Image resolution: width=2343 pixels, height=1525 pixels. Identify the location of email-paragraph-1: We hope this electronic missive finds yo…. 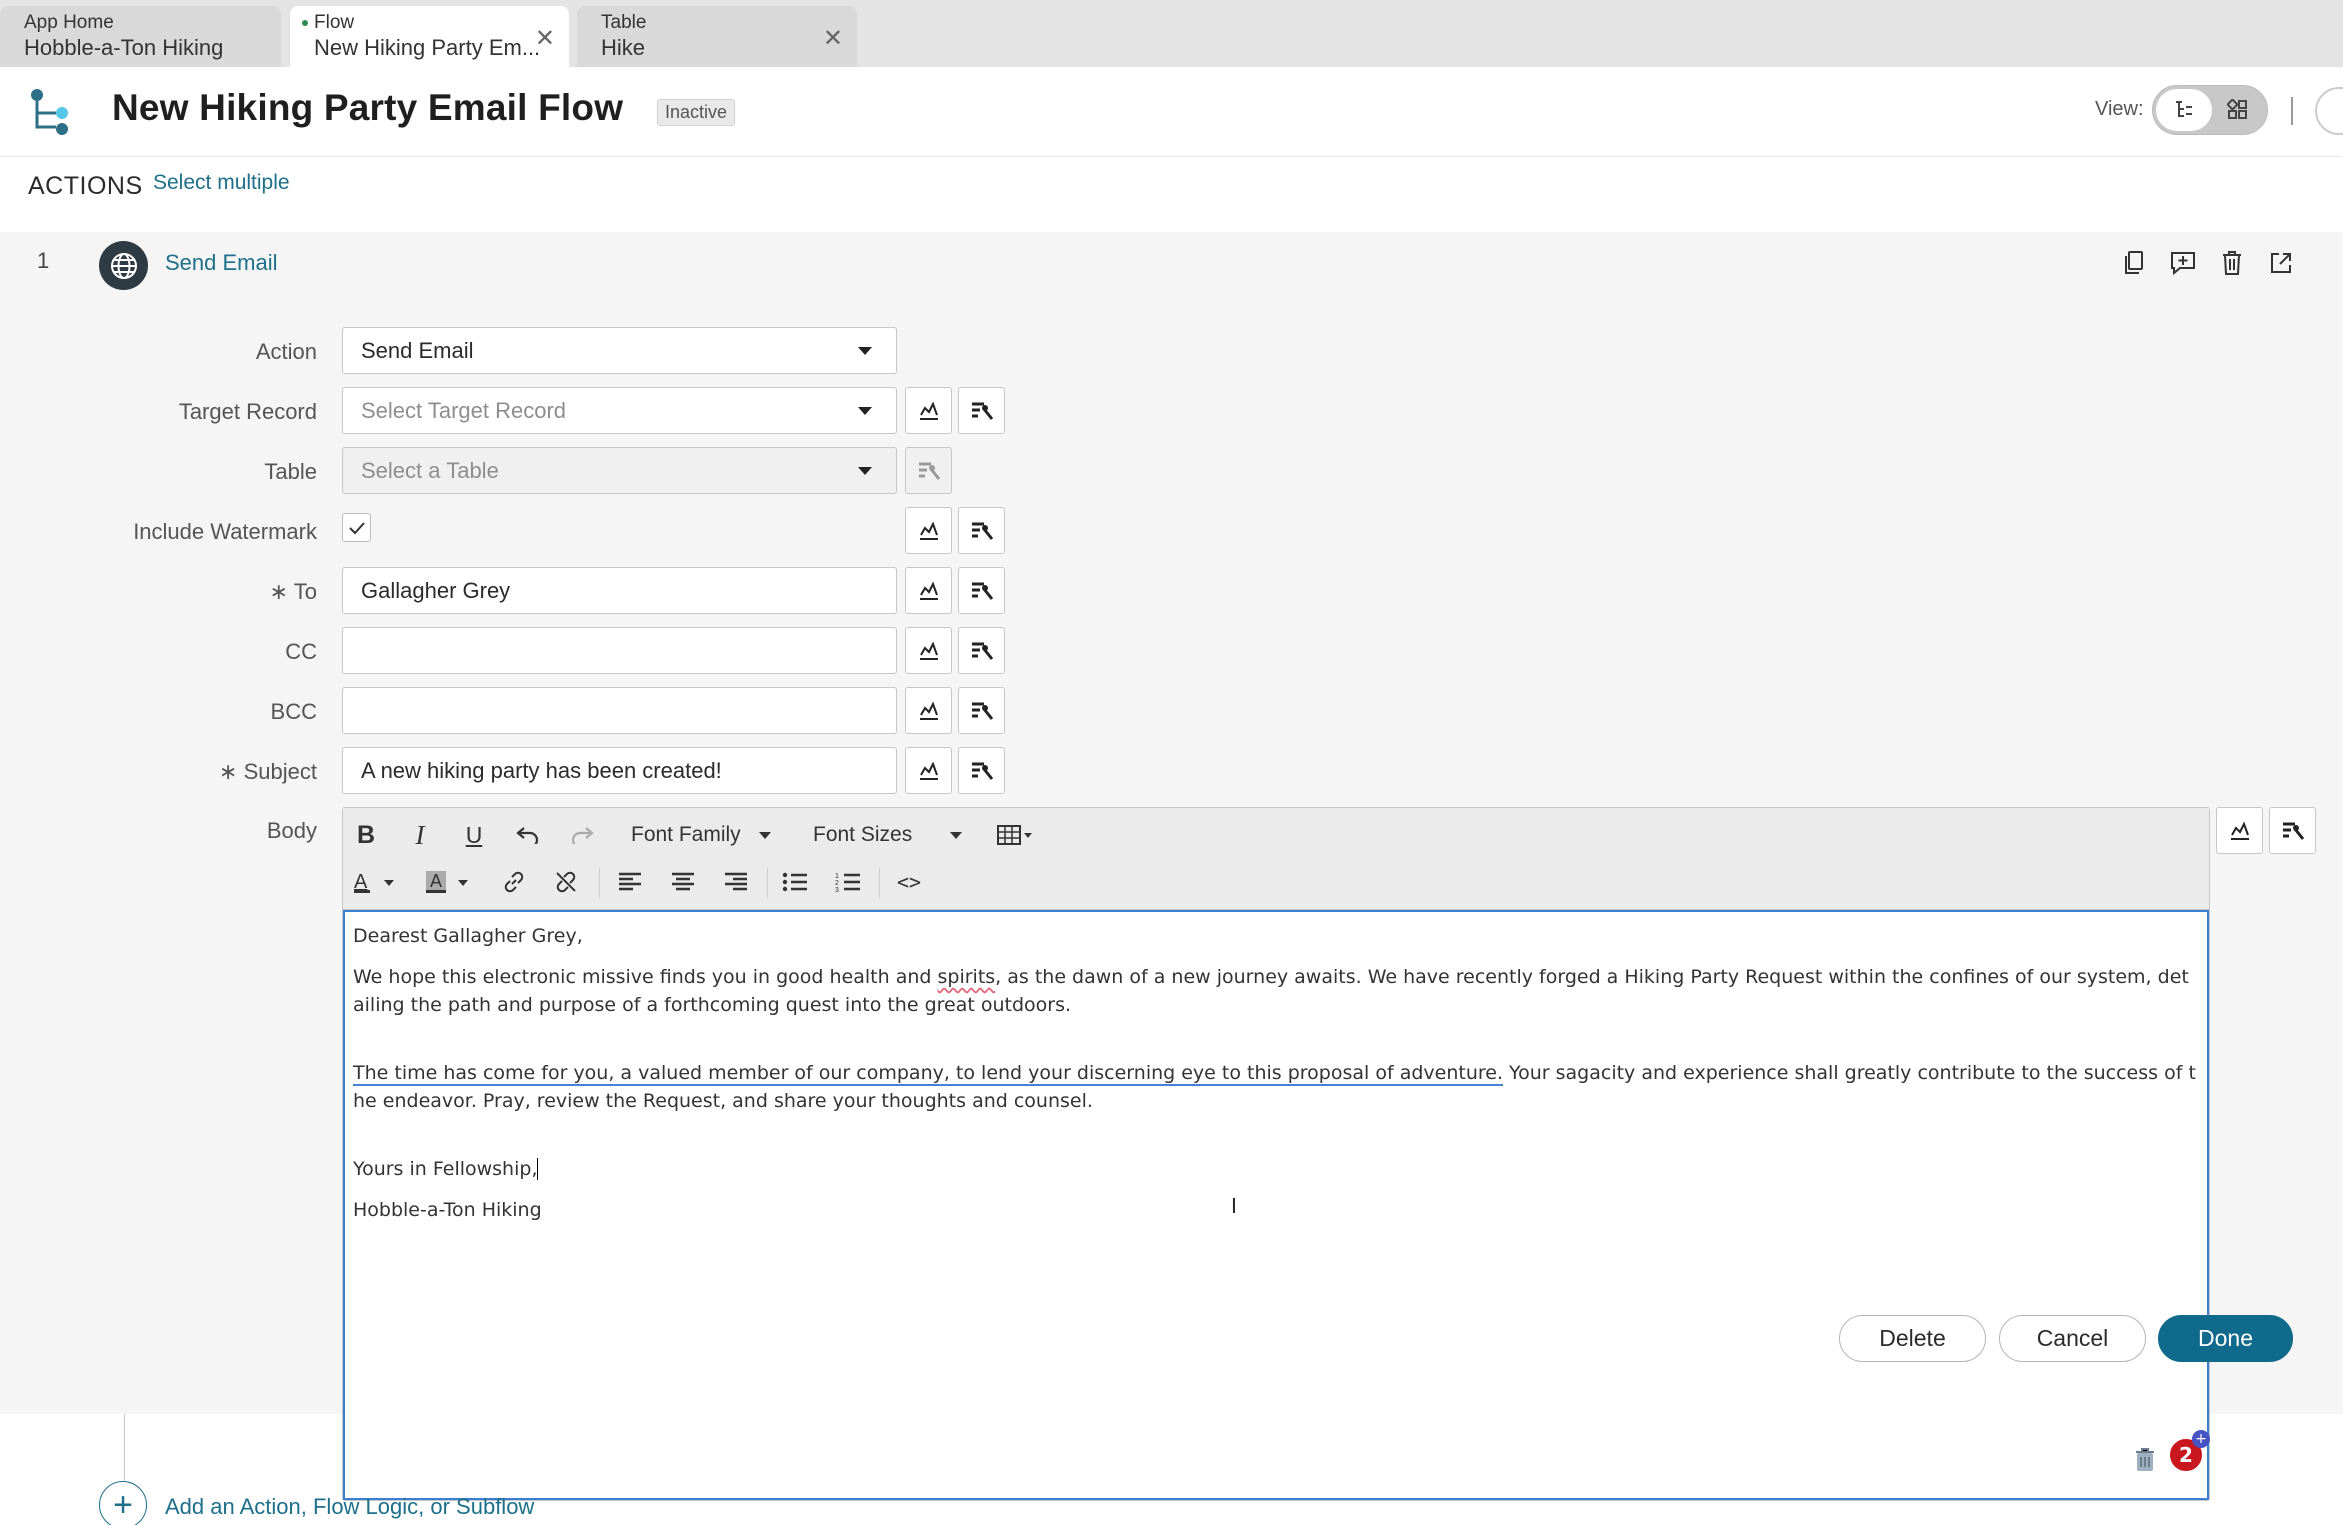
(1271, 991).